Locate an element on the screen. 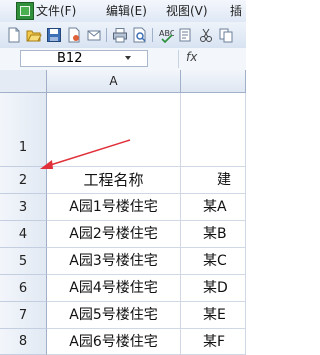  open-icon is located at coordinates (34, 35).